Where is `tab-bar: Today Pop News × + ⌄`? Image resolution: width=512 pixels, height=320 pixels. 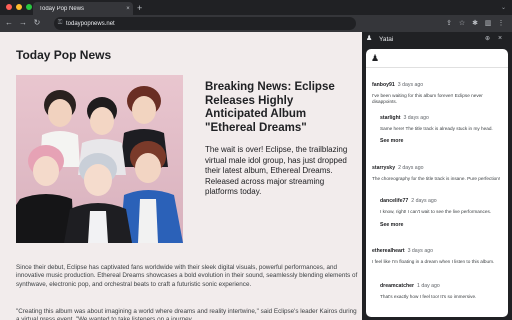 tab-bar: Today Pop News × + ⌄ is located at coordinates (256, 7).